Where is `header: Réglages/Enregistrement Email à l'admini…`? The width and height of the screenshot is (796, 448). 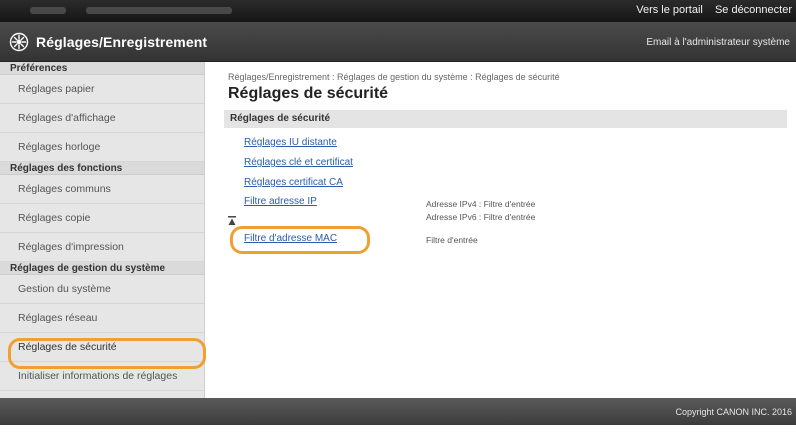 header: Réglages/Enregistrement Email à l'admini… is located at coordinates (398, 42).